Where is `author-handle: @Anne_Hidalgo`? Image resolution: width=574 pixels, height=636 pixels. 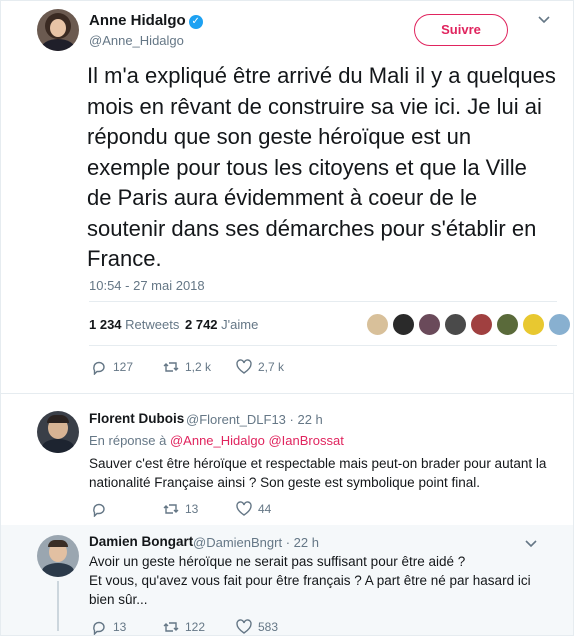
author-handle: @Anne_Hidalgo is located at coordinates (146, 40).